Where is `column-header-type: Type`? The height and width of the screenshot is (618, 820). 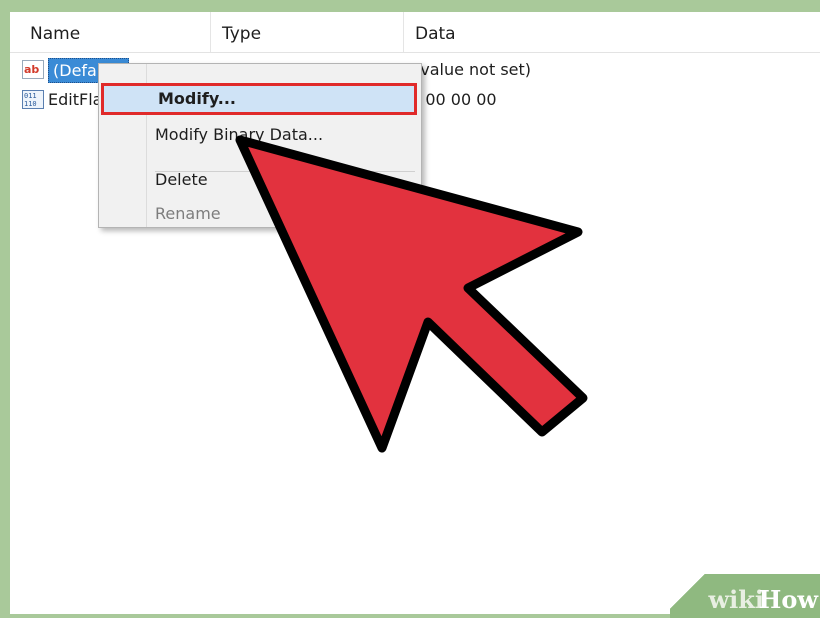
column-header-type: Type is located at coordinates (307, 32).